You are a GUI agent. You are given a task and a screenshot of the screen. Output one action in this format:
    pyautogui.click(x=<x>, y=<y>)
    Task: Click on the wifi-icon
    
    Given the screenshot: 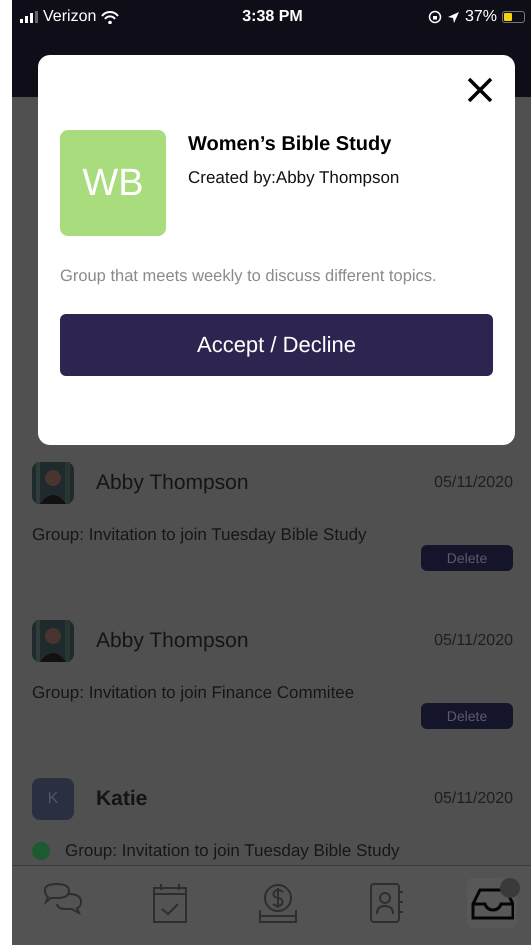 What is the action you would take?
    pyautogui.click(x=110, y=17)
    